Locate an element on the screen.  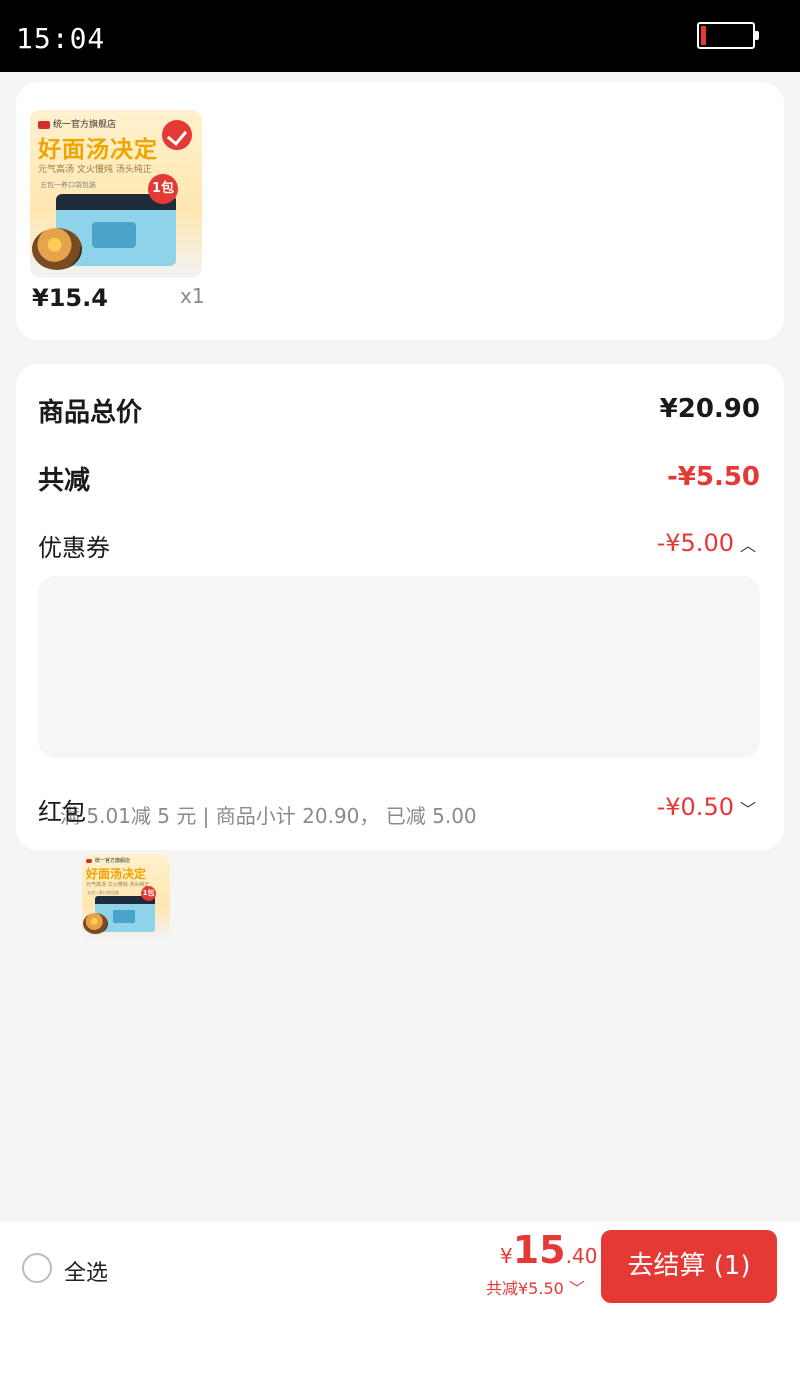
coupon-toggle: -¥5.00 ︿ is located at coordinates (706, 543).